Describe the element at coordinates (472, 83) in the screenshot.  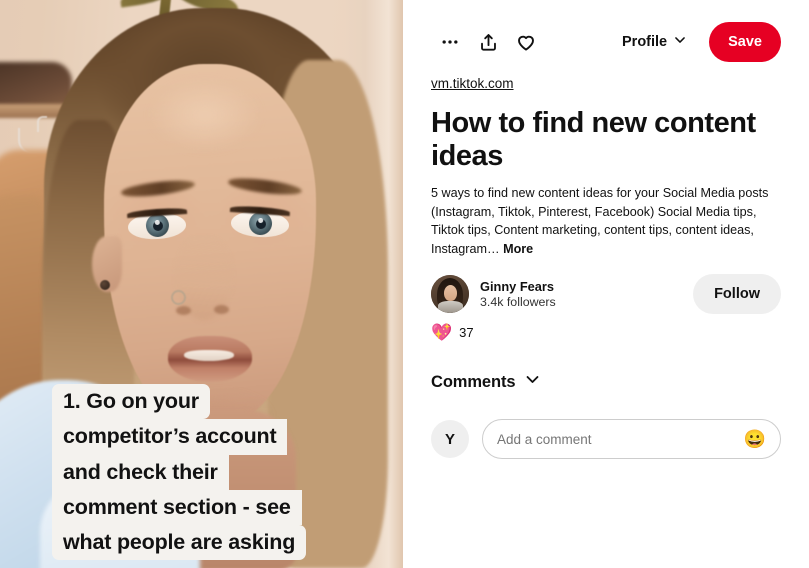
I see `source-domain-link: vm.tiktok.com` at that location.